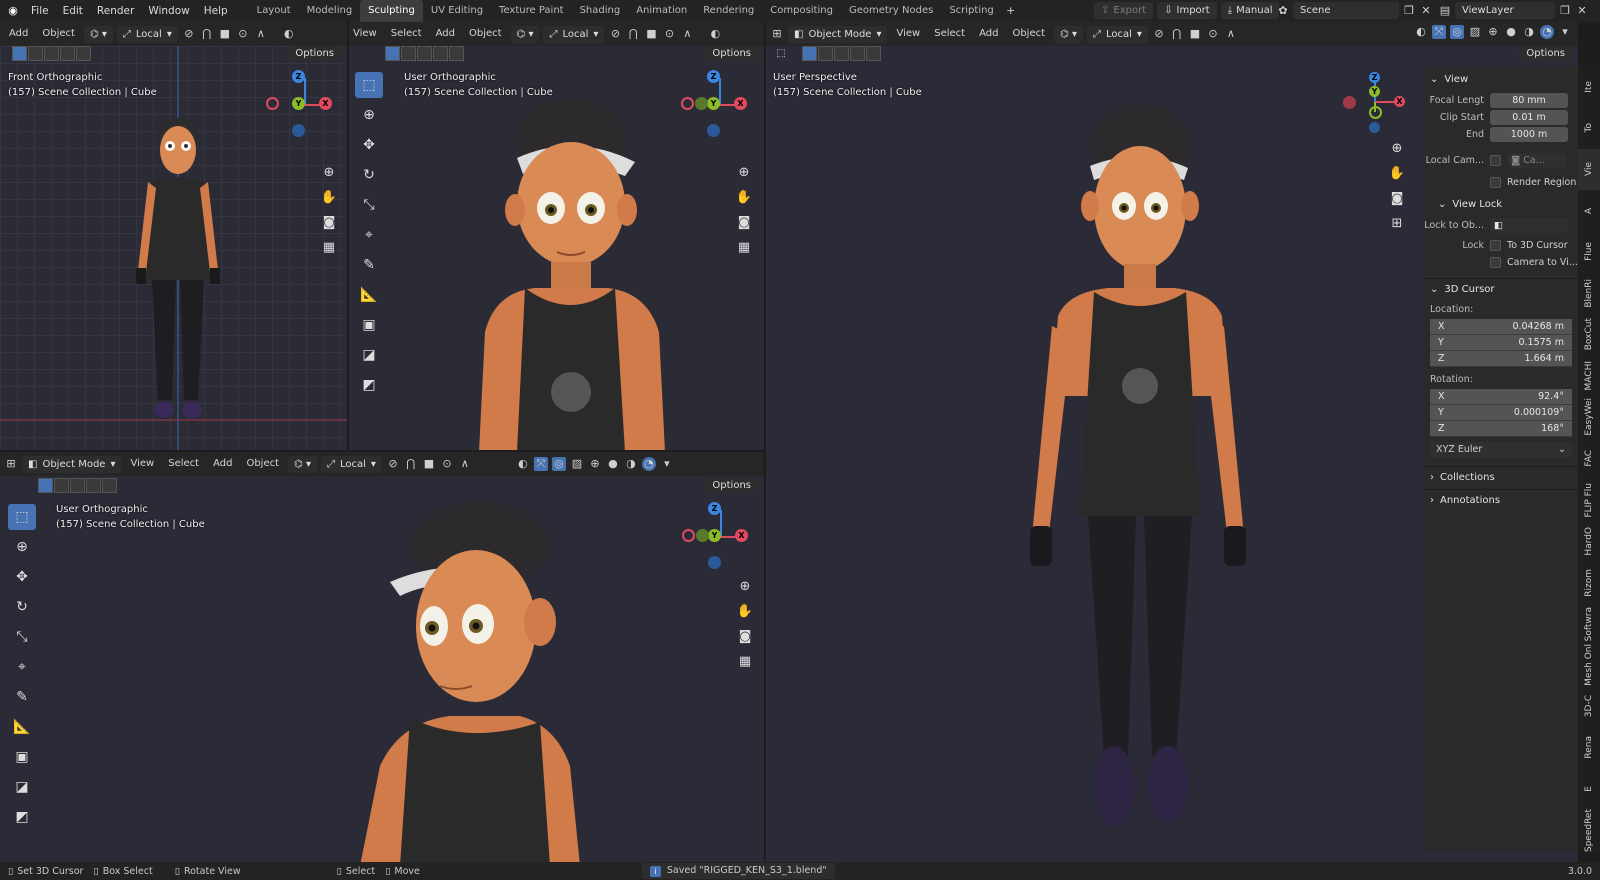  What do you see at coordinates (73, 11) in the screenshot?
I see `menu-edit: Edit` at bounding box center [73, 11].